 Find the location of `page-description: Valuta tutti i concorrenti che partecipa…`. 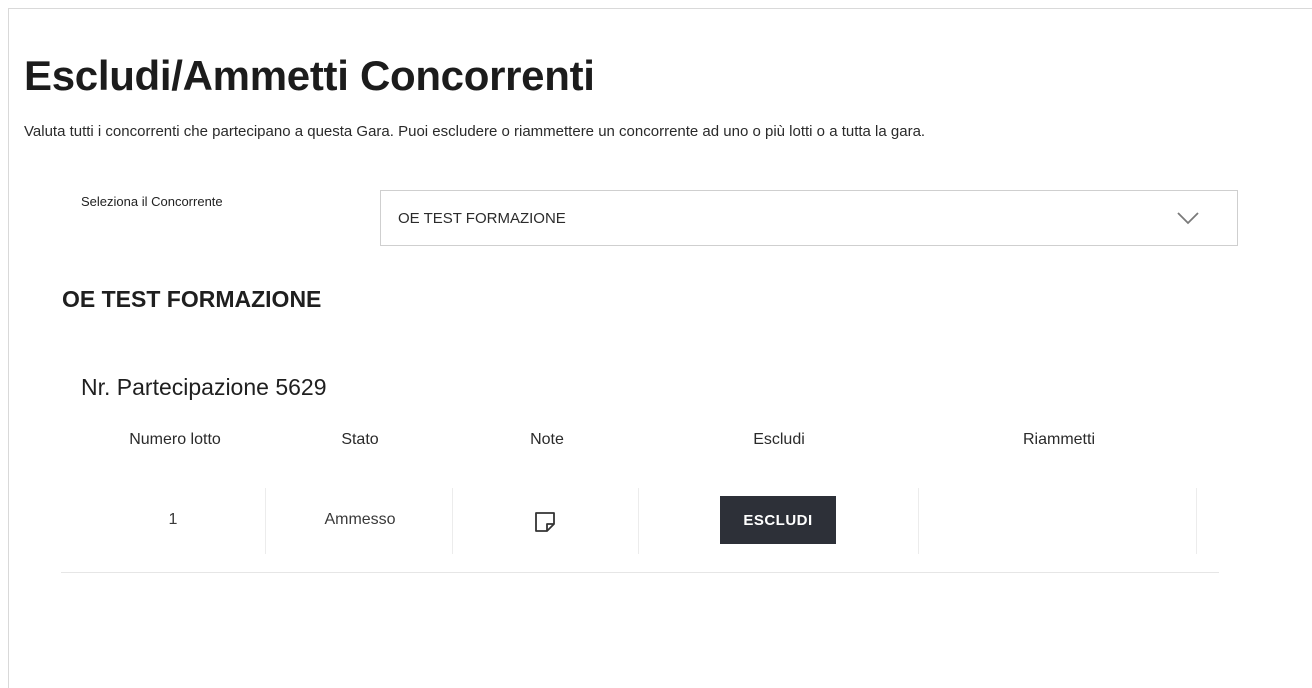

page-description: Valuta tutti i concorrenti che partecipa… is located at coordinates (475, 131).